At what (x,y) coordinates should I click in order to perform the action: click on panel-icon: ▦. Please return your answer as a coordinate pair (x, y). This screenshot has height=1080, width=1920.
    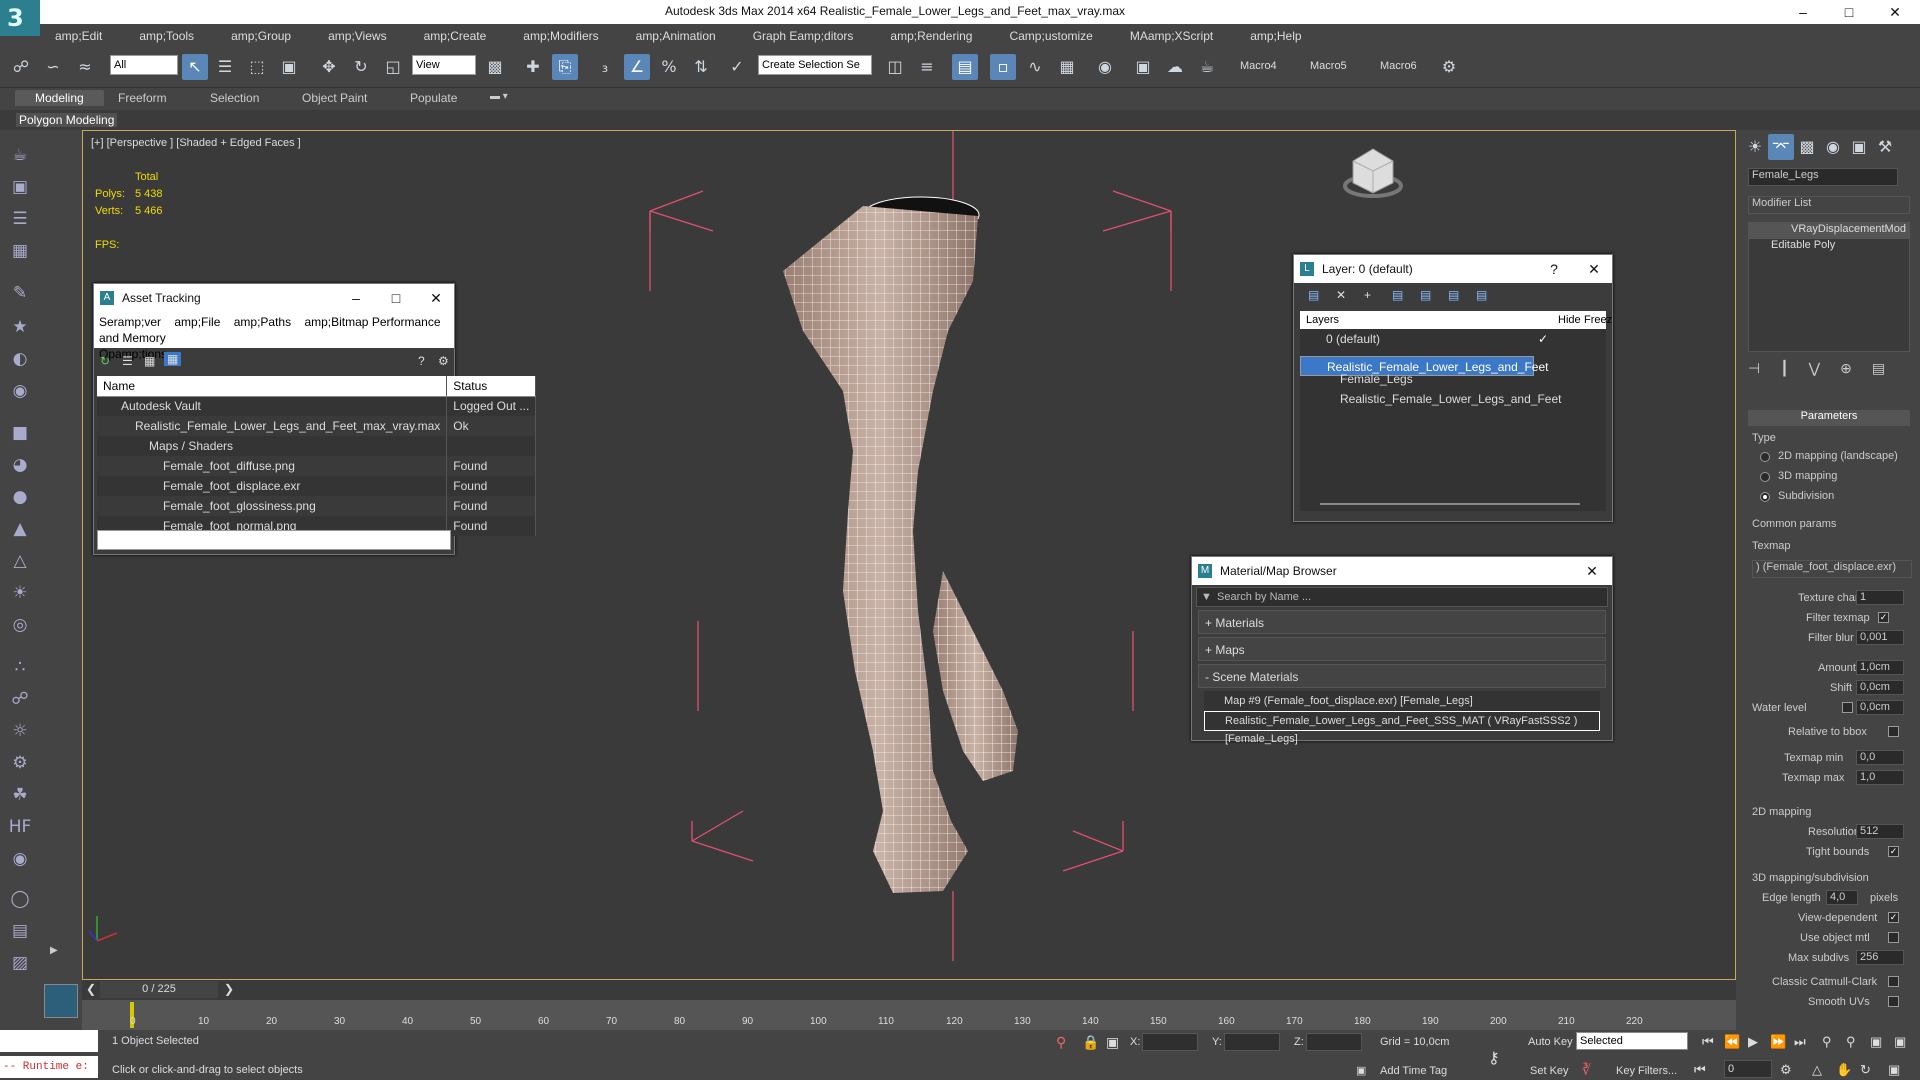
    Looking at the image, I should click on (20, 251).